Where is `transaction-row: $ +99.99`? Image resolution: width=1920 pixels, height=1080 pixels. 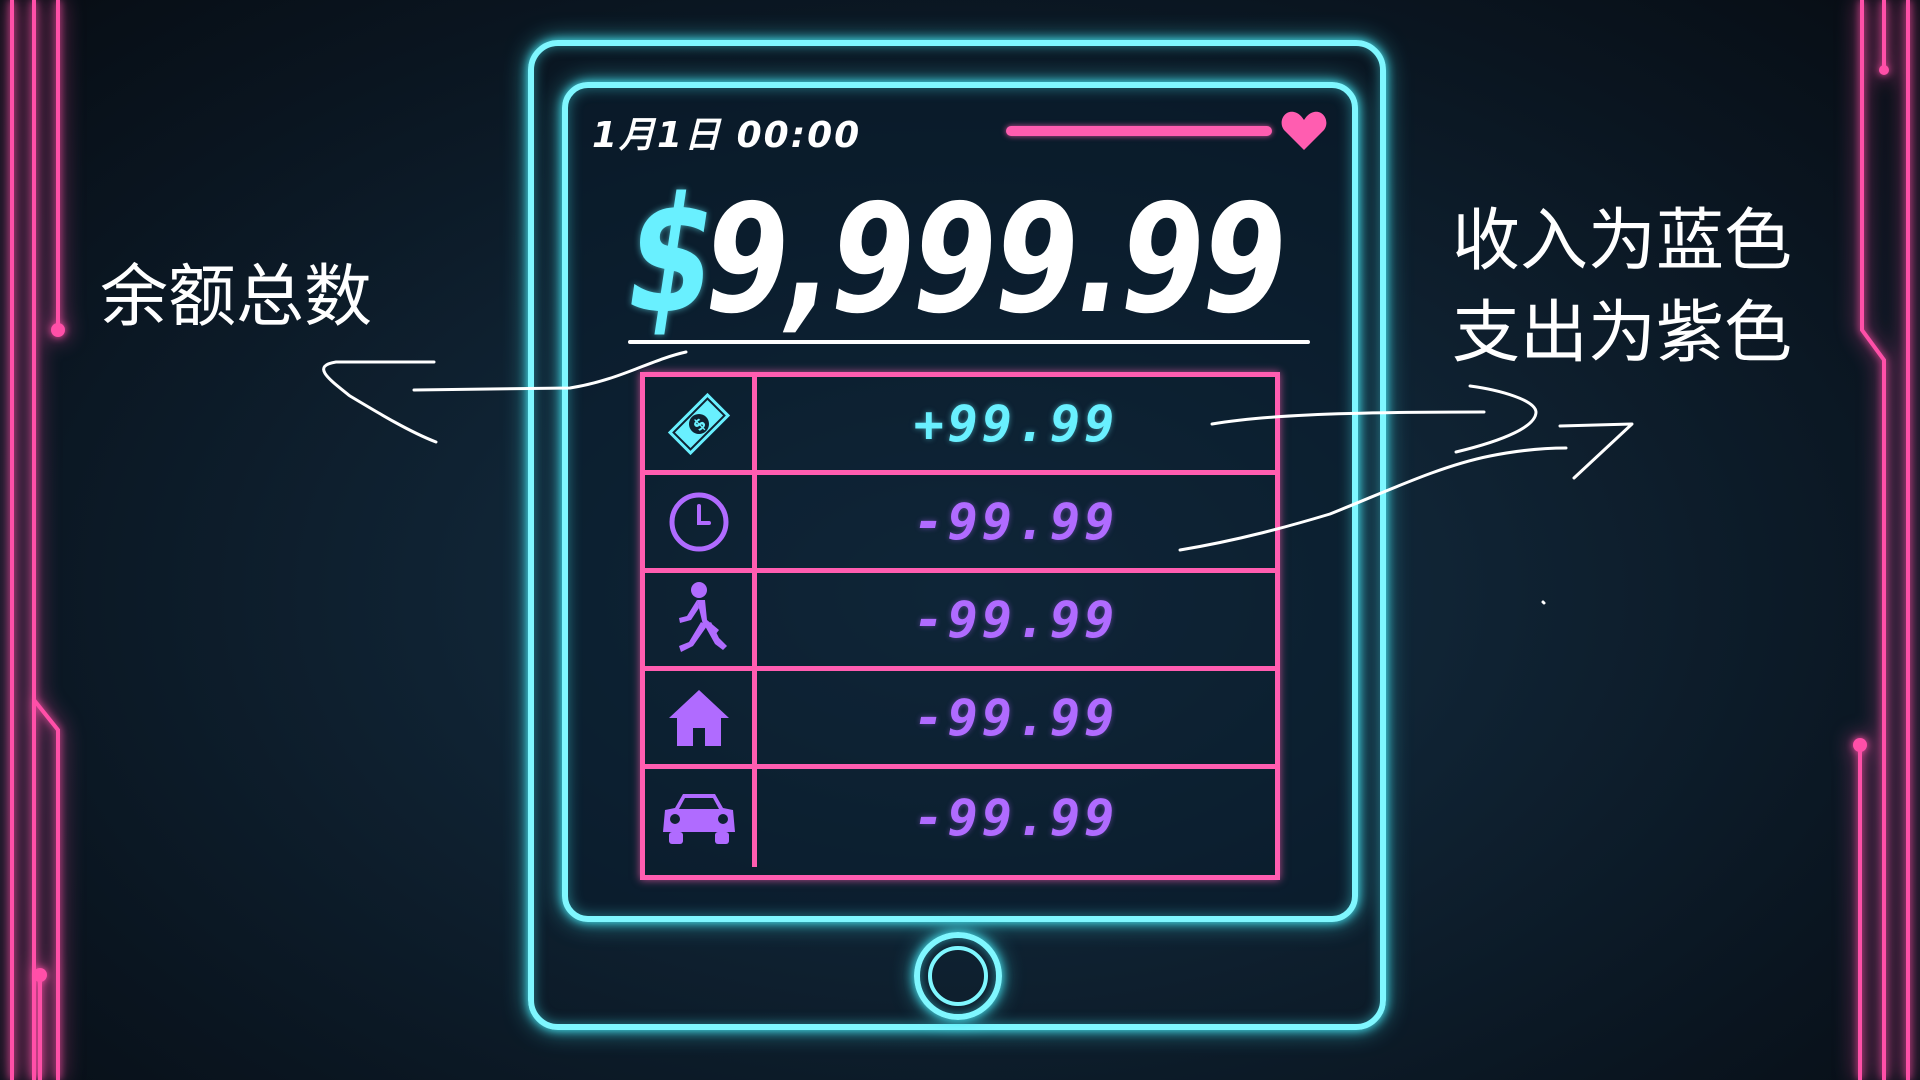
transaction-row: $ +99.99 is located at coordinates (960, 426).